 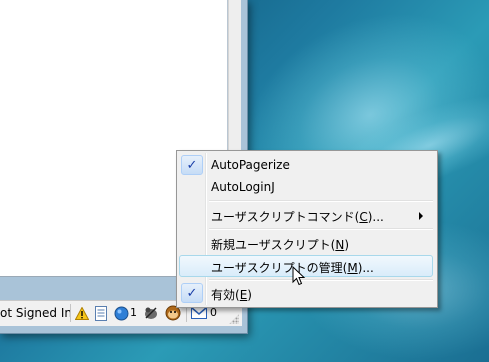 I want to click on chat-count: 1, so click(x=133, y=312).